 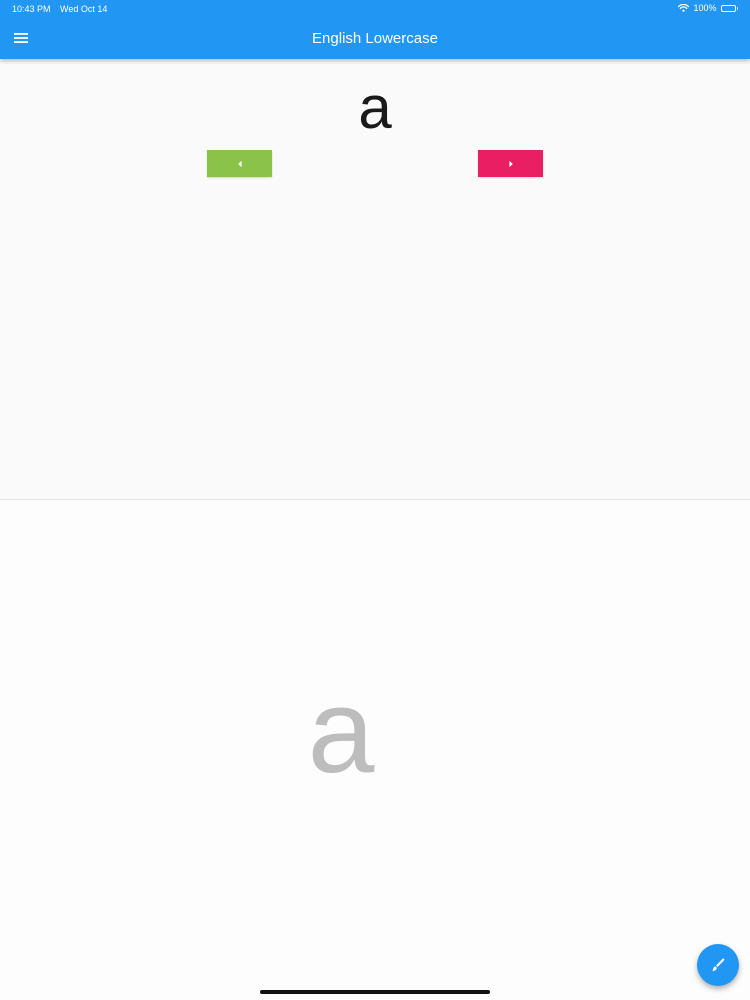 I want to click on caret-right-icon, so click(x=510, y=163).